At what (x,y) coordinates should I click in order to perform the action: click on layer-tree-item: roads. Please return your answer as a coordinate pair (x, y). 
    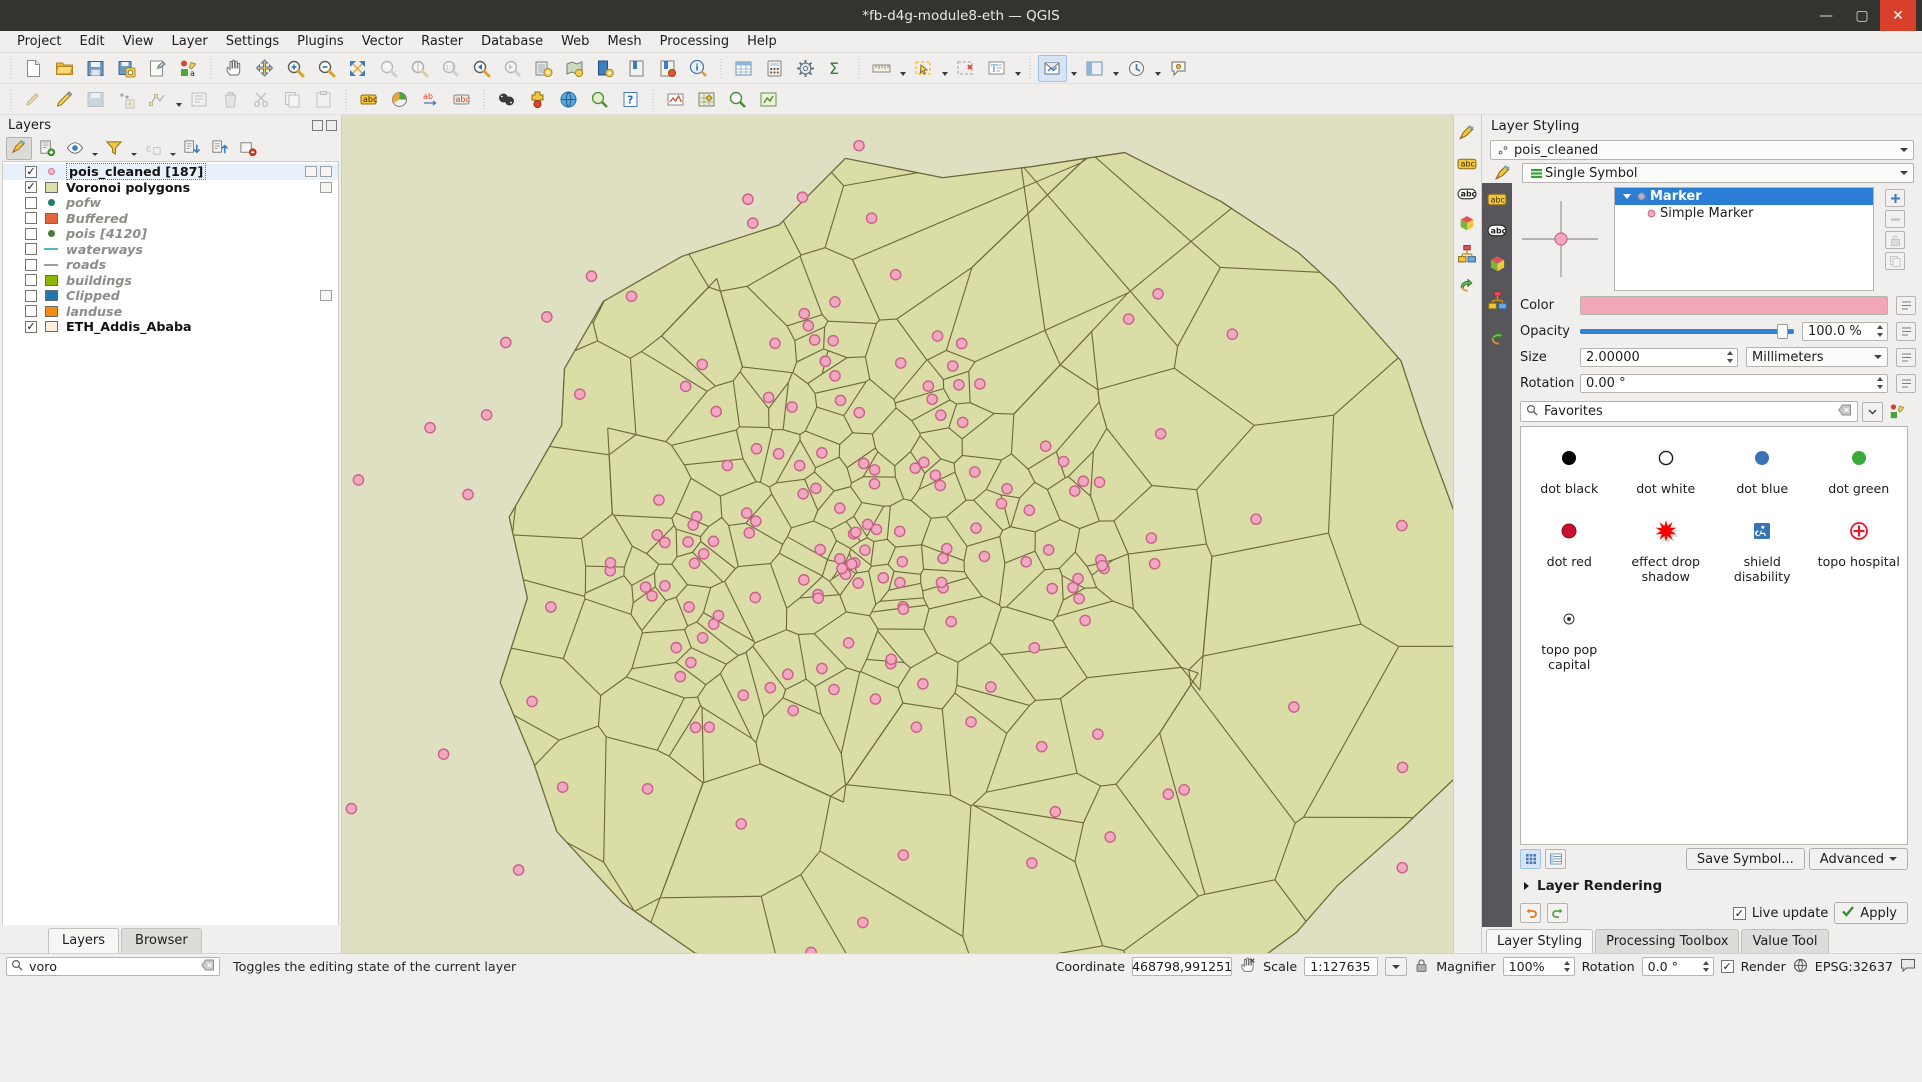
    Looking at the image, I should click on (170, 265).